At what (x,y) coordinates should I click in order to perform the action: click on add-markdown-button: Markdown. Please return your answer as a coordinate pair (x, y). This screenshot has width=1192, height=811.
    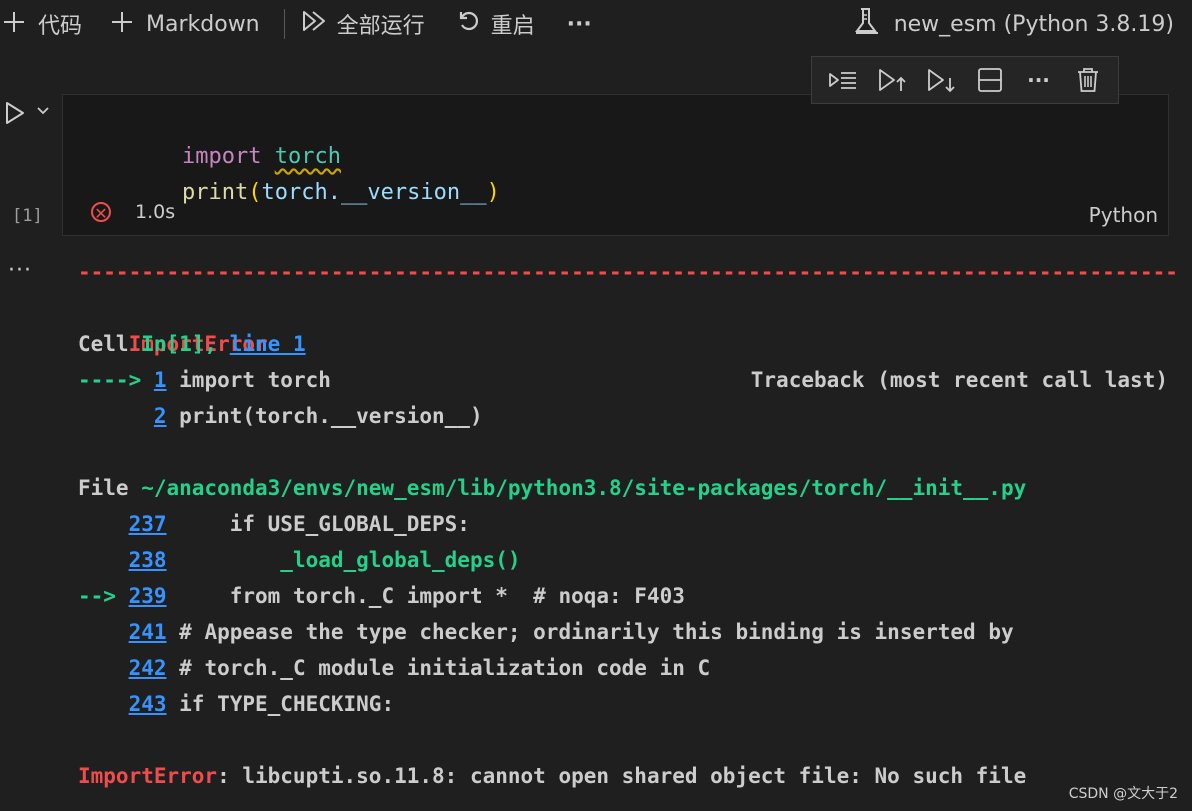
    Looking at the image, I should click on (185, 24).